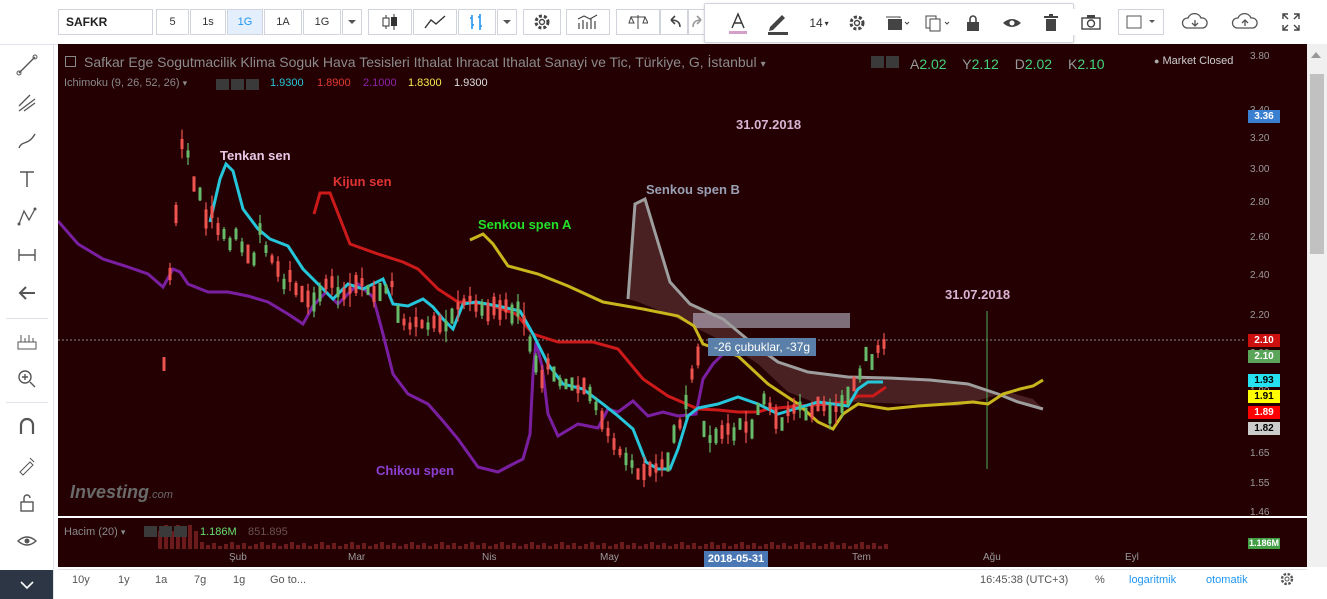 Image resolution: width=1327 pixels, height=599 pixels. What do you see at coordinates (27, 65) in the screenshot?
I see `trend-line-icon` at bounding box center [27, 65].